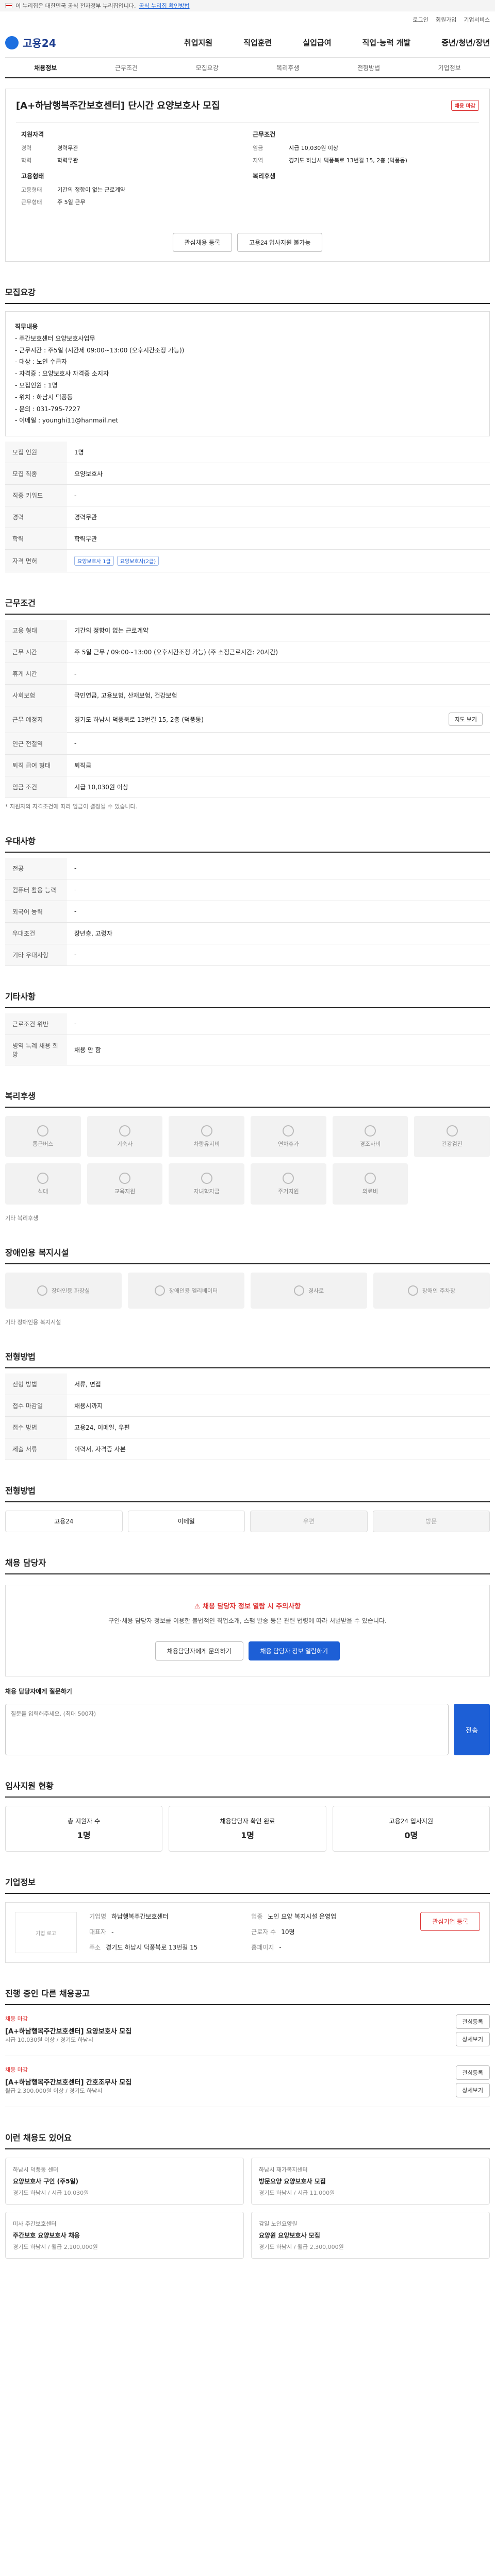  What do you see at coordinates (278, 453) in the screenshot?
I see `row-value: 1명` at bounding box center [278, 453].